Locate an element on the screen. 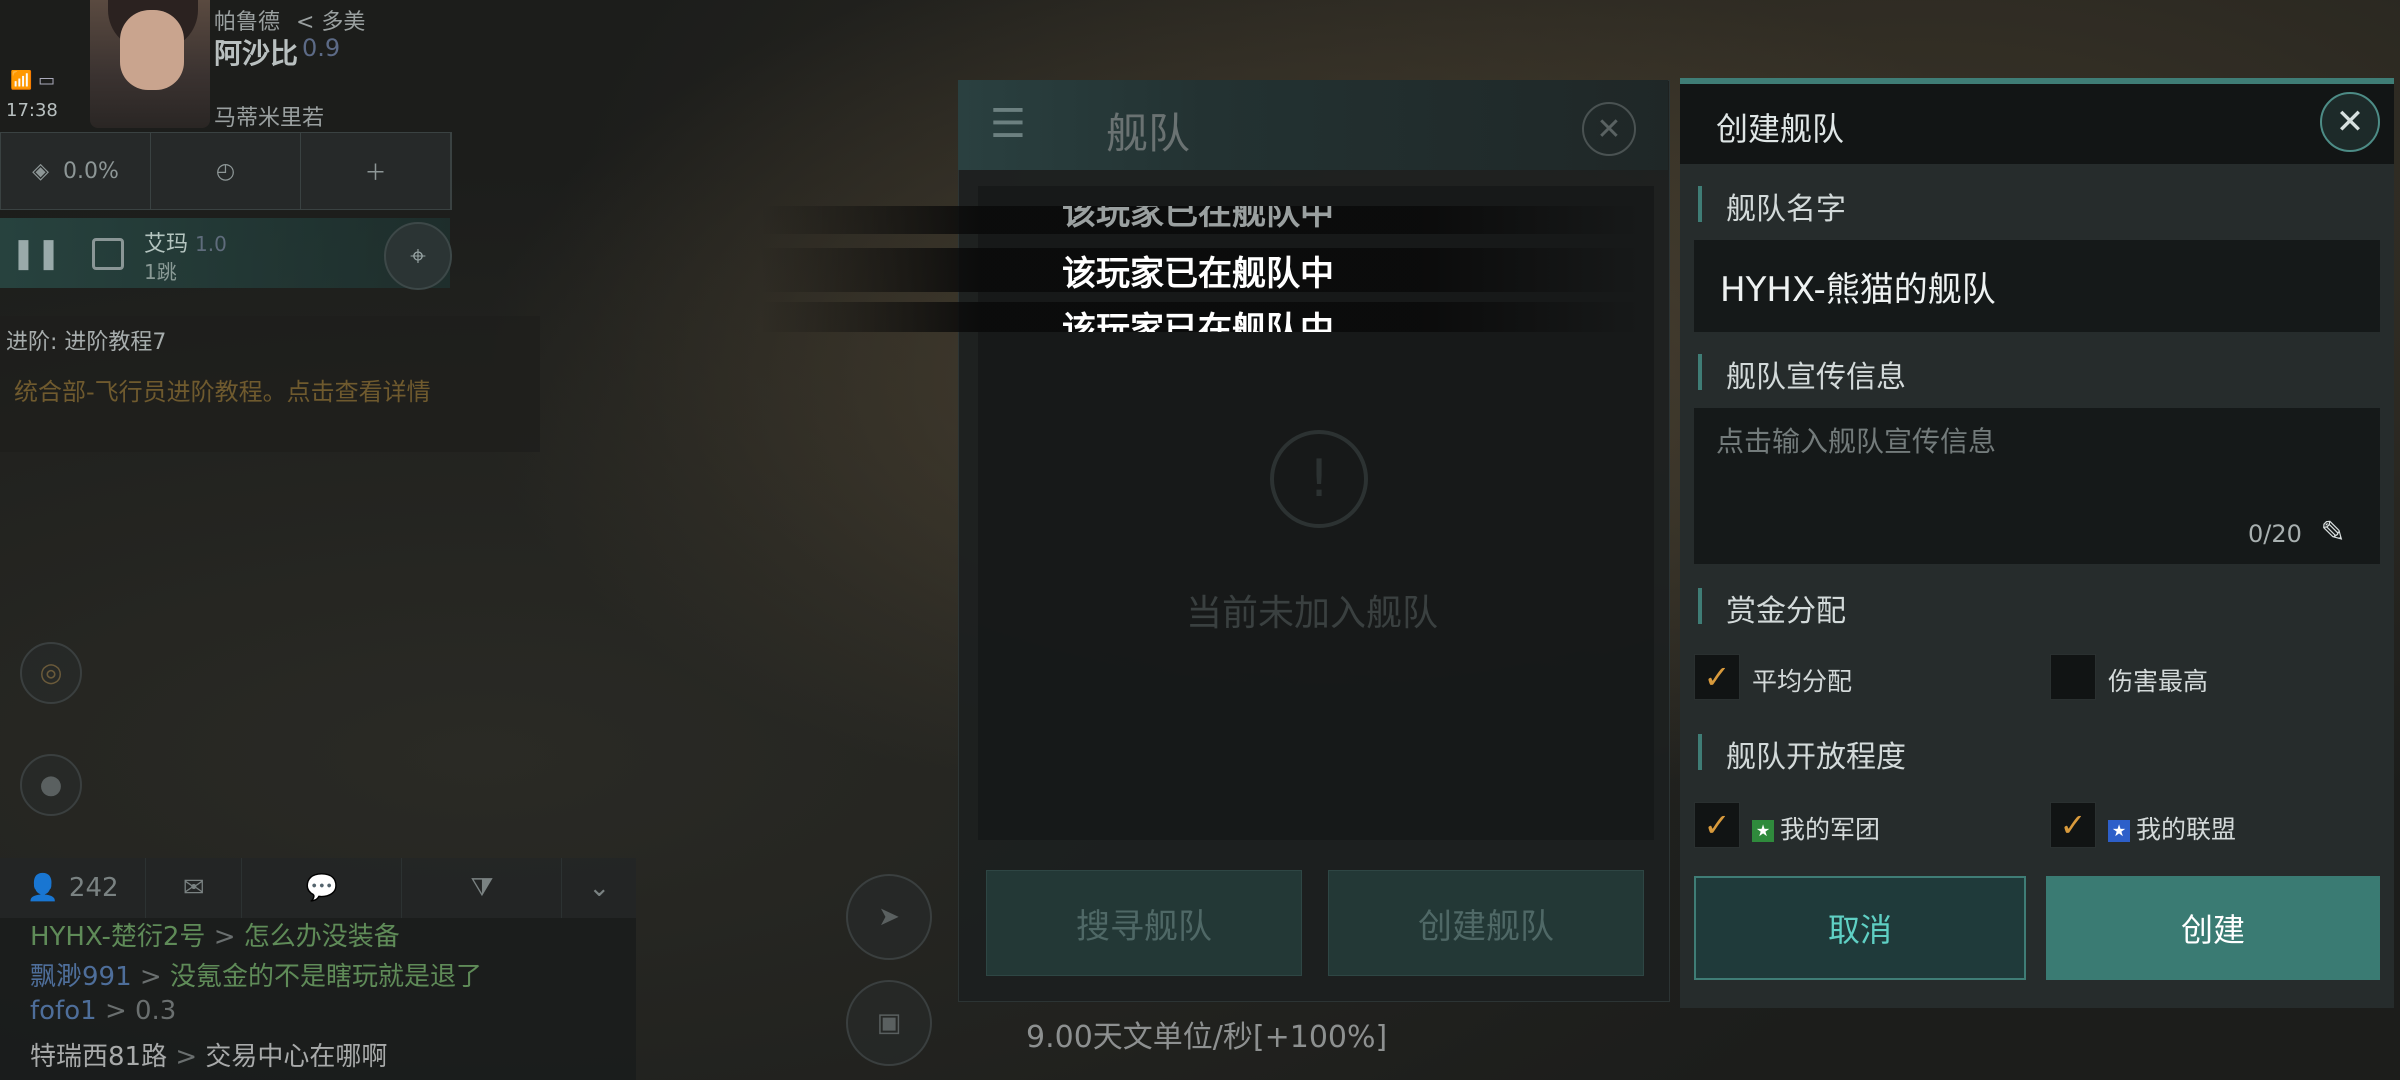 This screenshot has height=1080, width=2400. filter-button: ⧩ is located at coordinates (482, 888).